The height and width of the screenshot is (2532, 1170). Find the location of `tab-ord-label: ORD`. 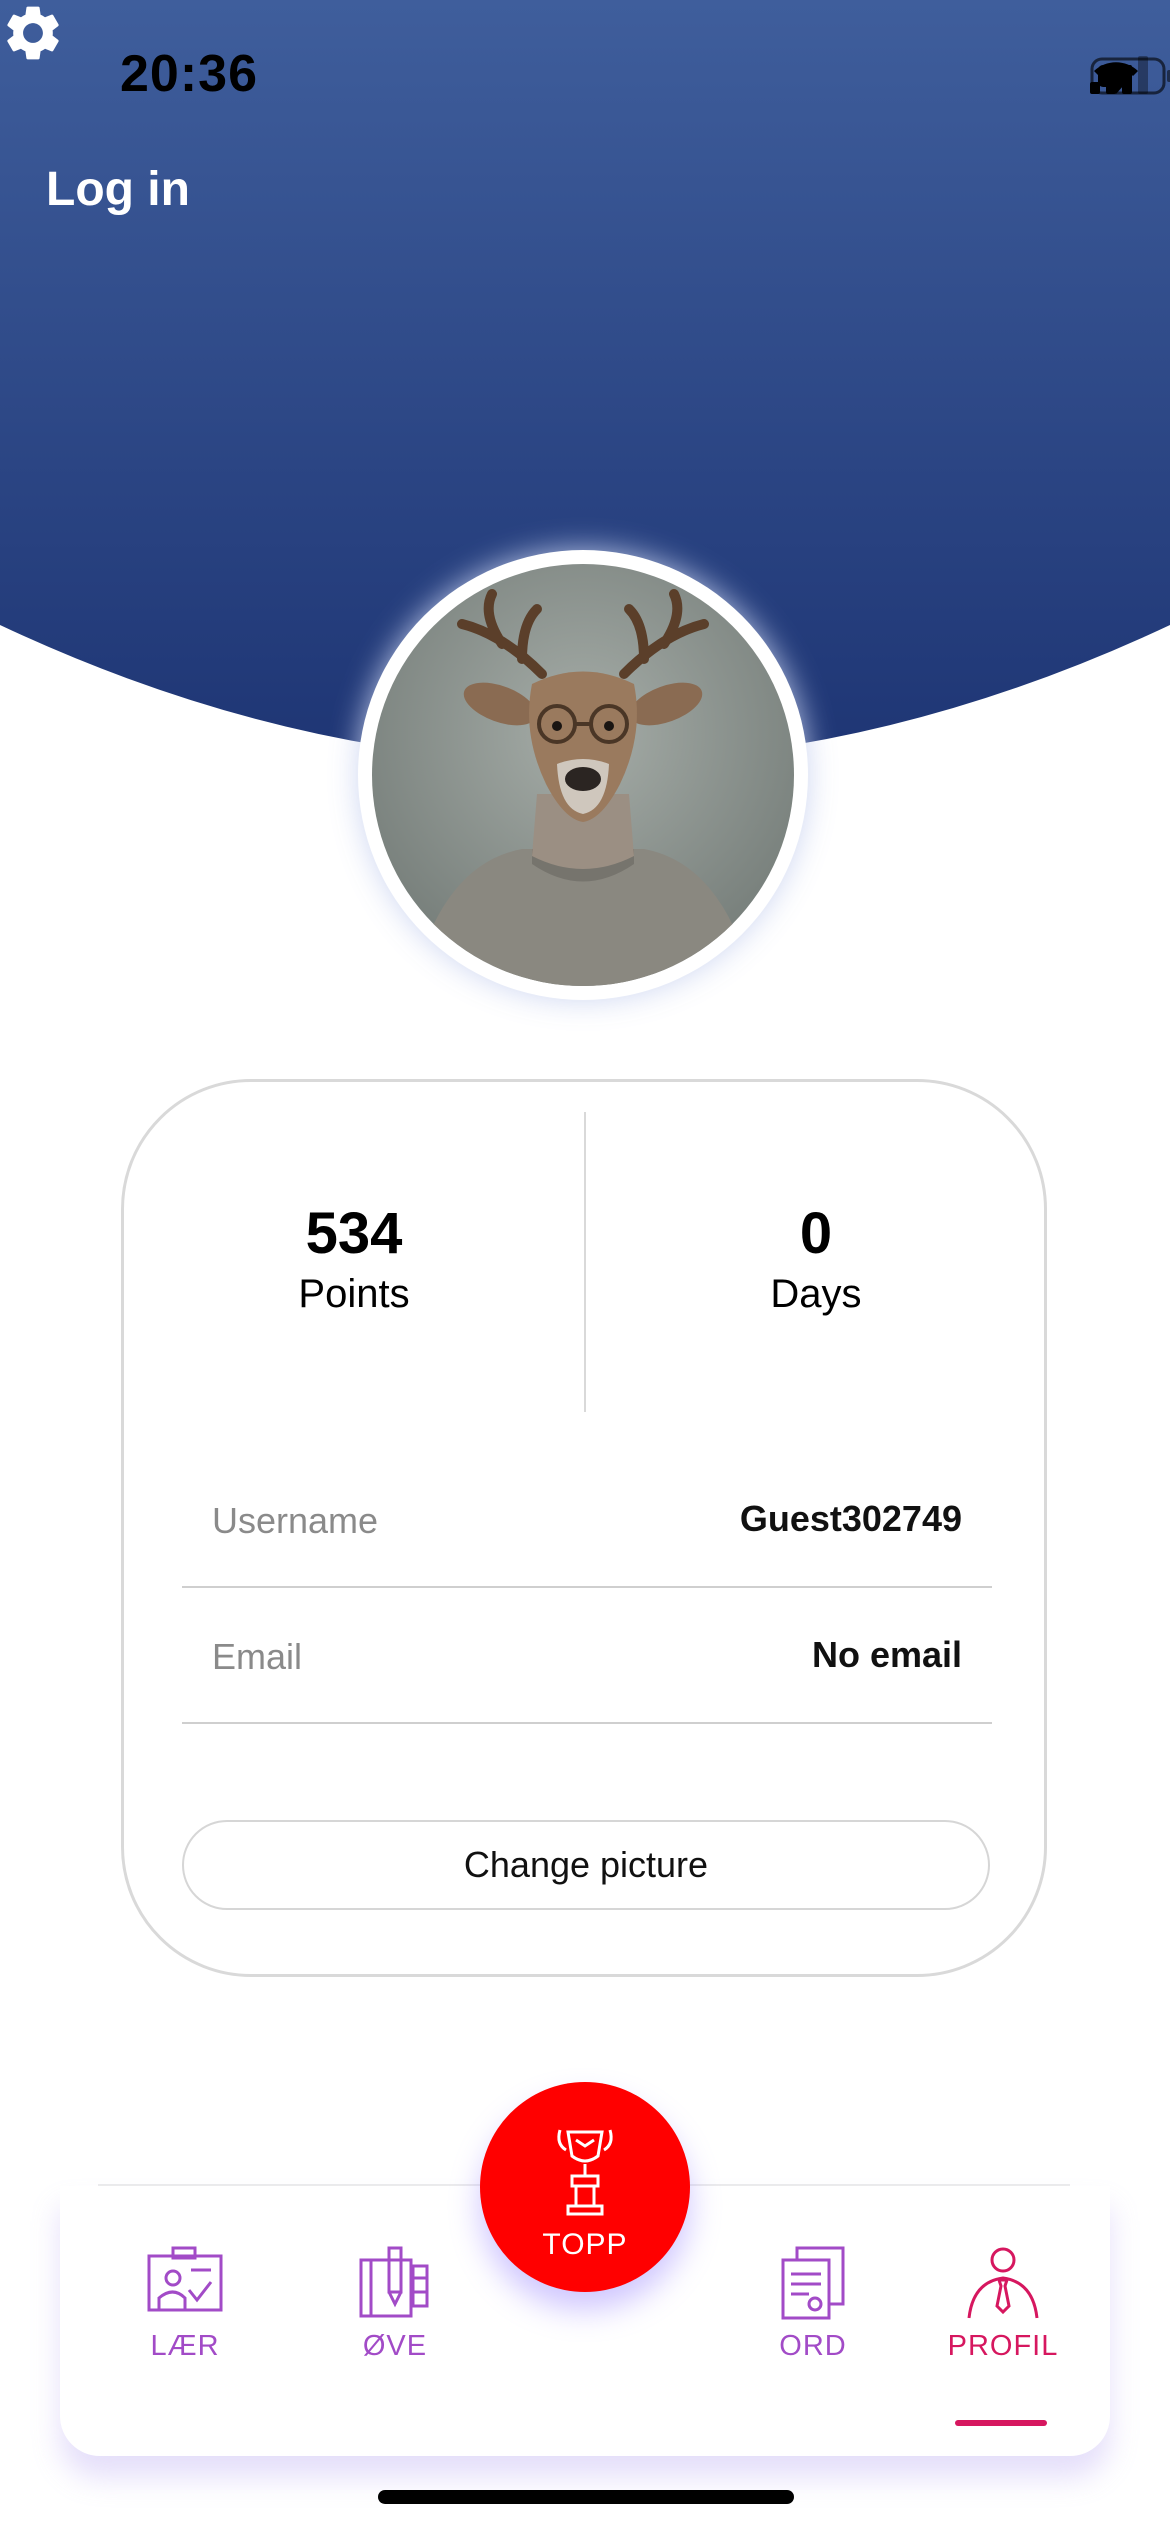

tab-ord-label: ORD is located at coordinates (813, 2346).